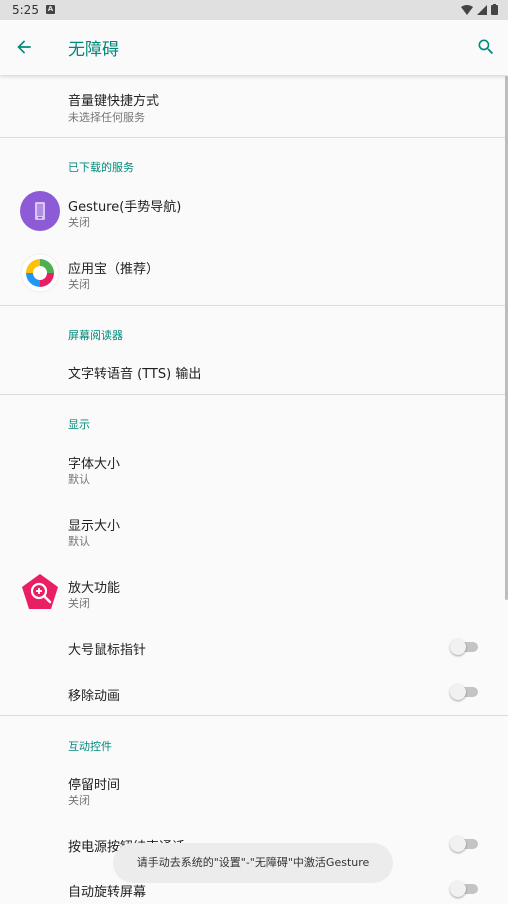  I want to click on app-bar: 无障碍, so click(254, 47).